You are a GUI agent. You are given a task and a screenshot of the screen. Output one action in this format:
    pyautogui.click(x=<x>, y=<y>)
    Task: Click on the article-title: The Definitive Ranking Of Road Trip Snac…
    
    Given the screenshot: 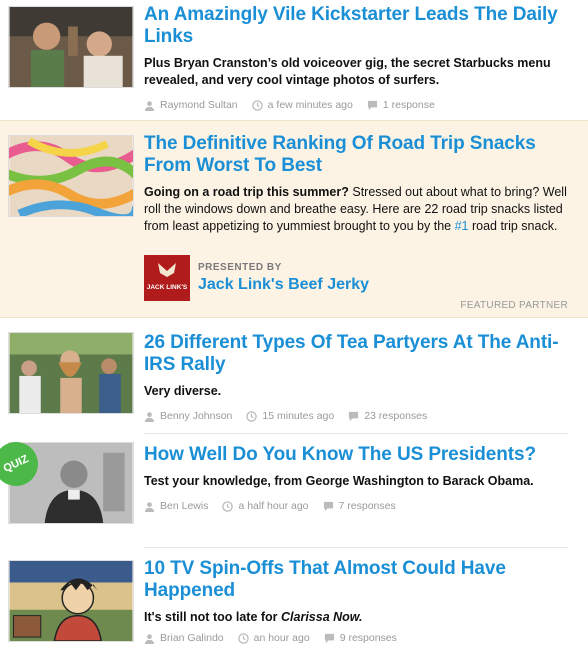 What is the action you would take?
    pyautogui.click(x=359, y=155)
    